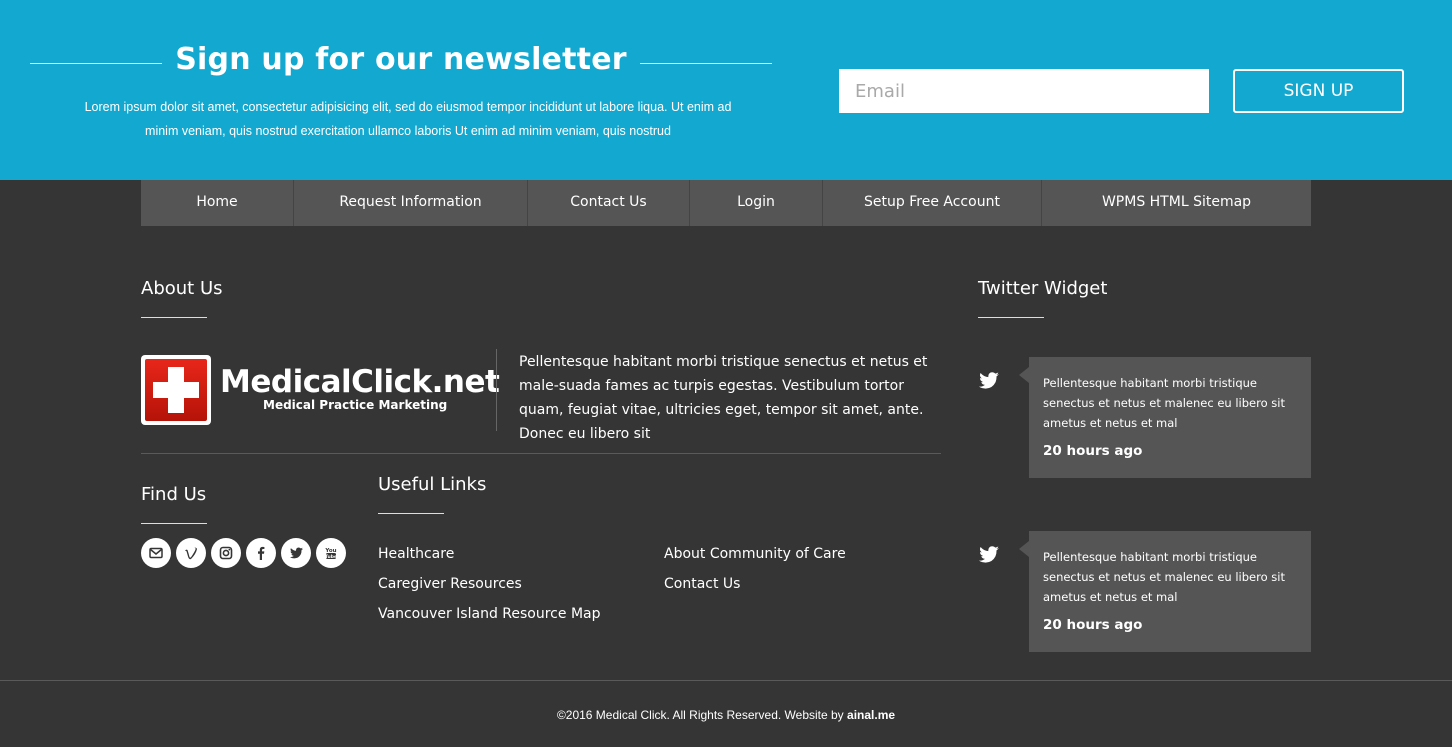 This screenshot has width=1452, height=747. What do you see at coordinates (331, 557) in the screenshot?
I see `svg-text: Tube` at bounding box center [331, 557].